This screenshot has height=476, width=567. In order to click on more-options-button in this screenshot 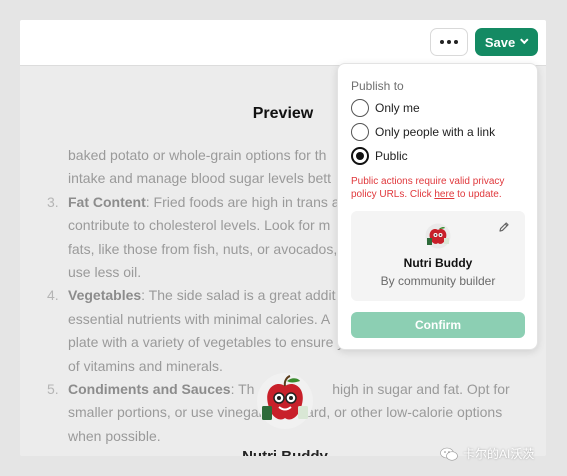, I will do `click(449, 42)`.